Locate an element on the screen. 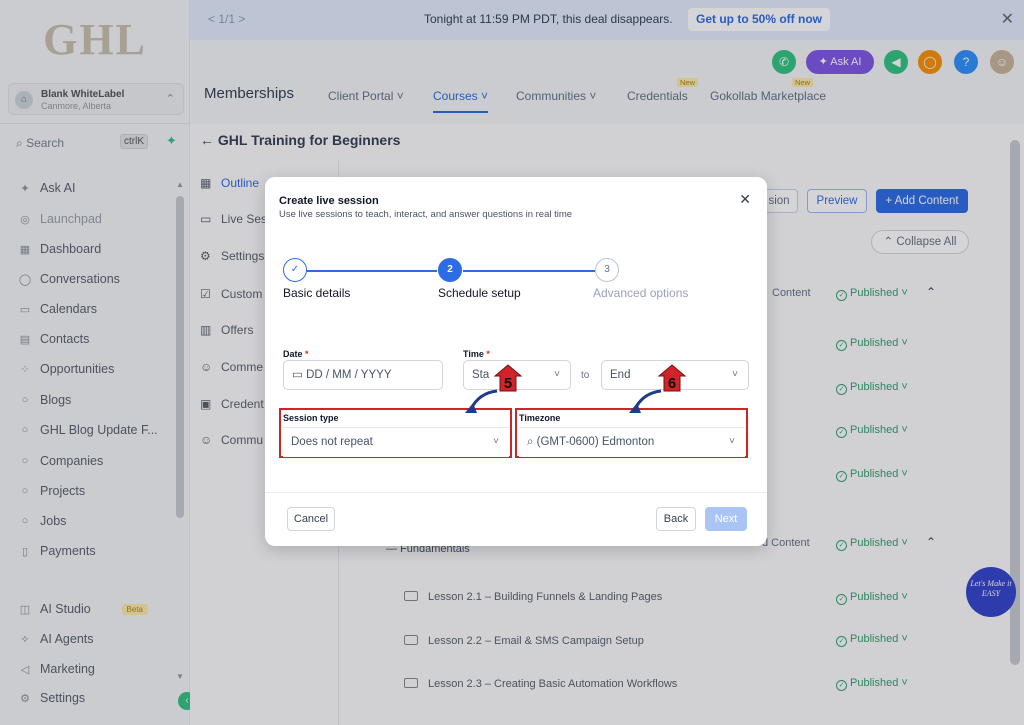 This screenshot has height=725, width=1024. step-2-label: Schedule setup is located at coordinates (479, 293).